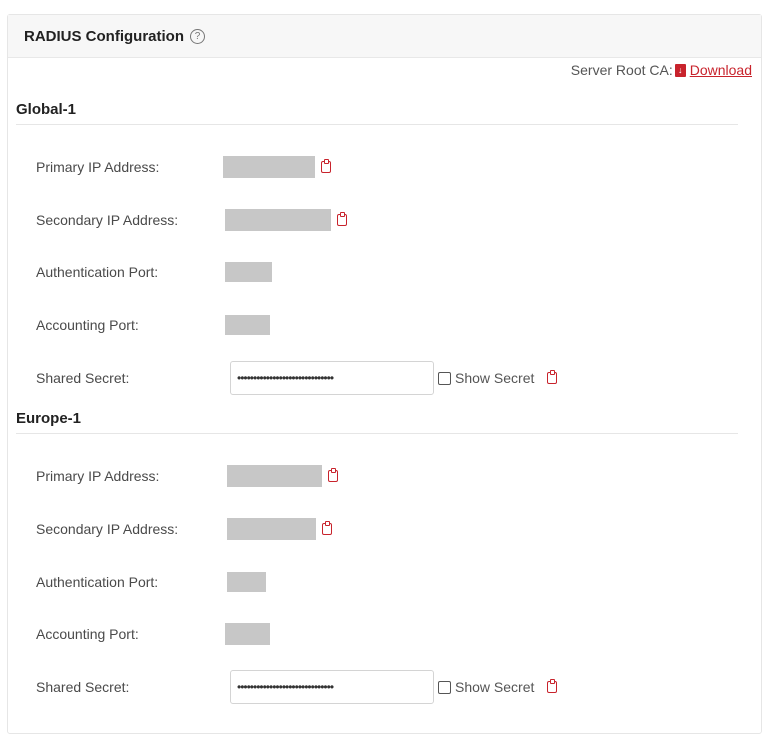 The width and height of the screenshot is (768, 734). I want to click on help-circle-icon: ?, so click(197, 36).